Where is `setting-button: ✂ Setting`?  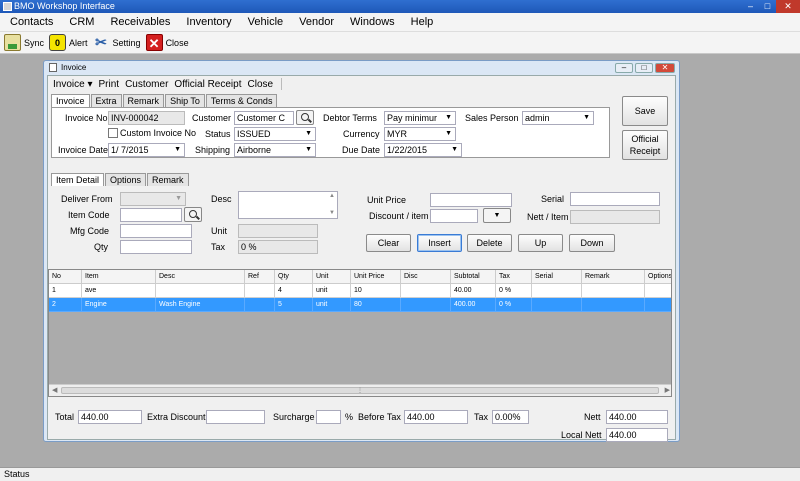 setting-button: ✂ Setting is located at coordinates (116, 42).